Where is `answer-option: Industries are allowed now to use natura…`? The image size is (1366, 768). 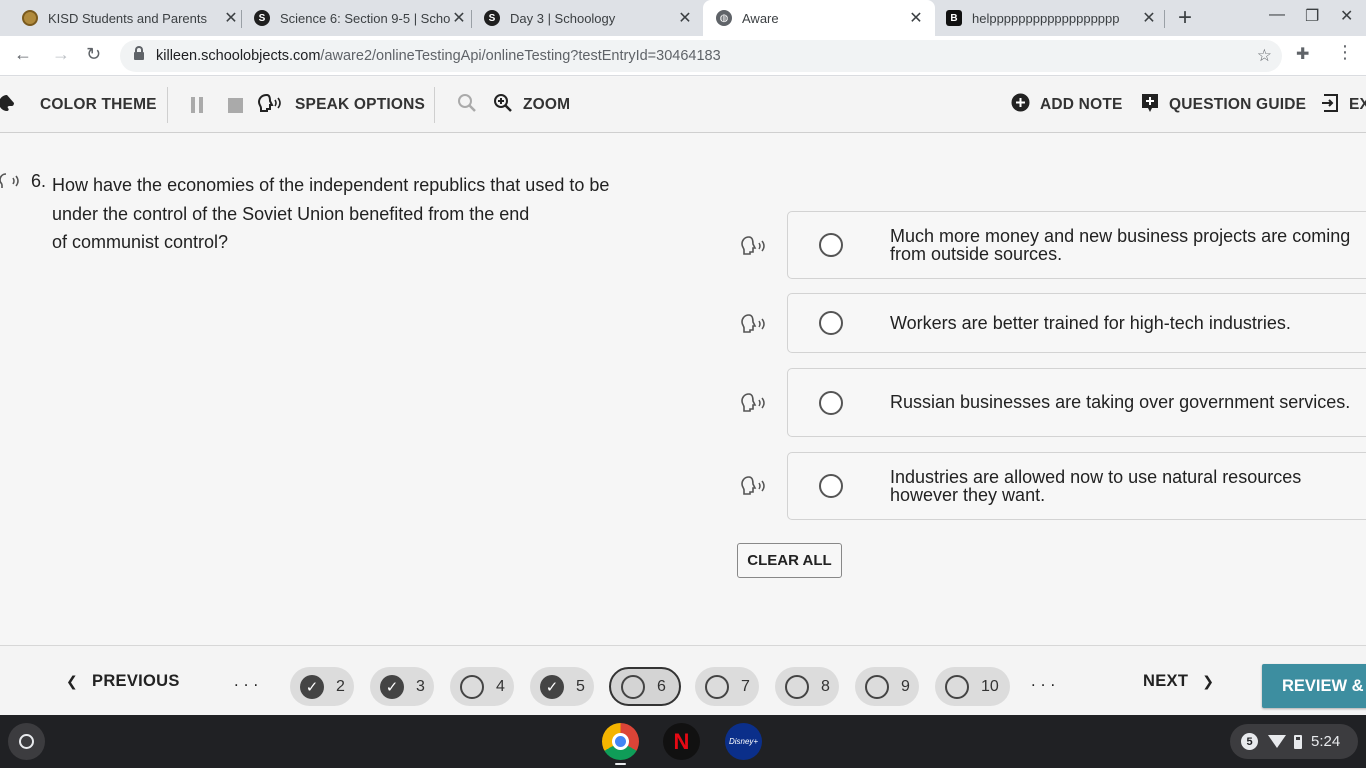
answer-option: Industries are allowed now to use natura… is located at coordinates (1076, 486).